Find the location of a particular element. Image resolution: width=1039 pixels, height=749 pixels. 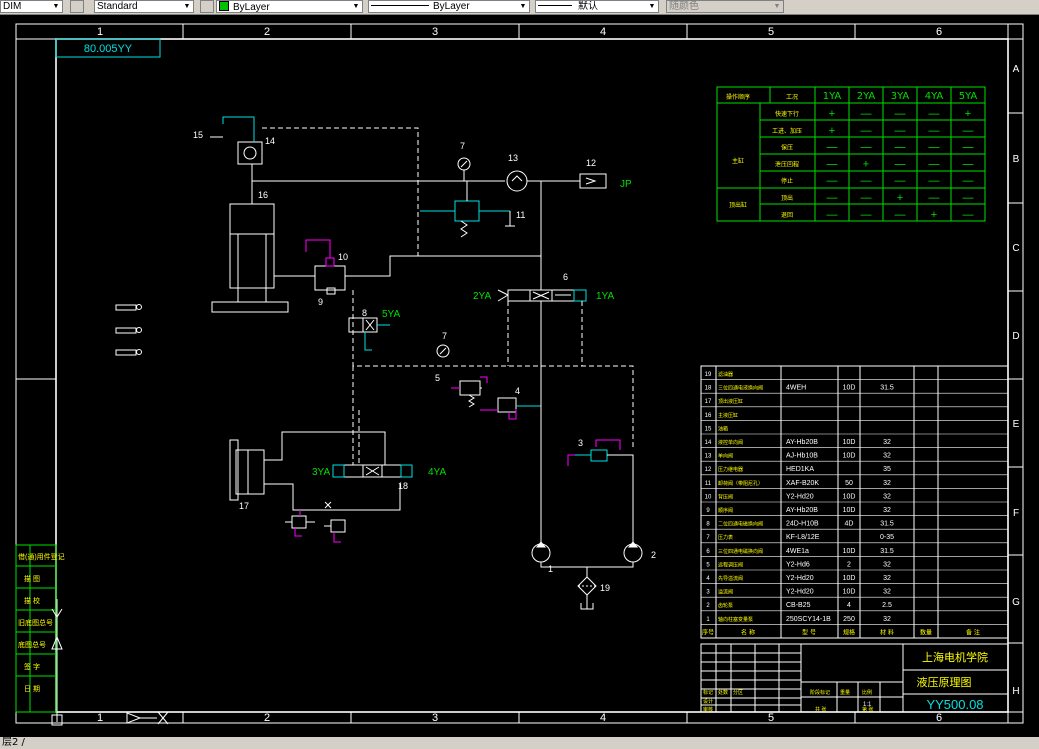

tb-small: 共 张 is located at coordinates (820, 709).